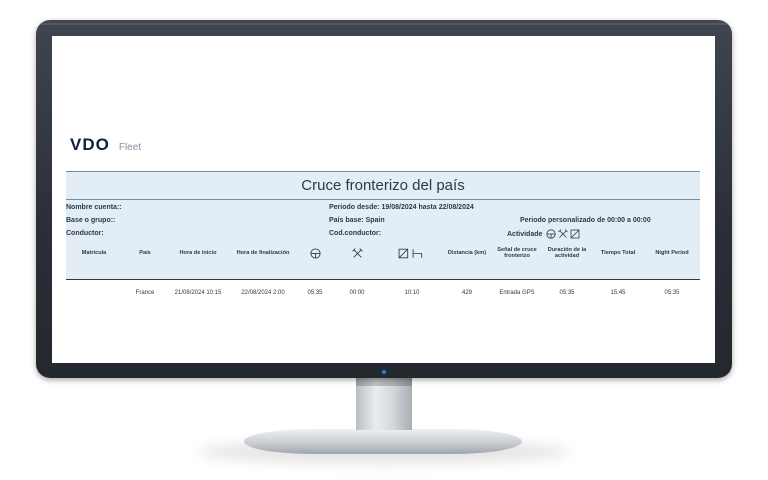 This screenshot has height=480, width=768. I want to click on cell-distance: 429, so click(466, 293).